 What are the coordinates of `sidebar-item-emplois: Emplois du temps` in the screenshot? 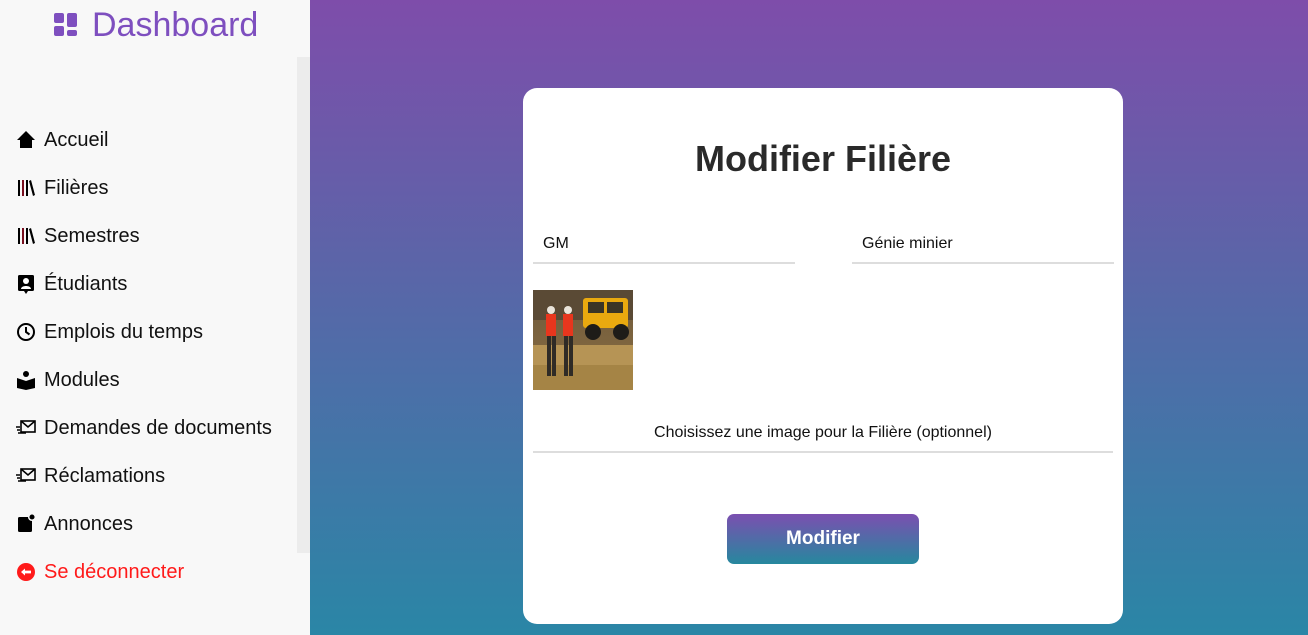 It's located at (143, 332).